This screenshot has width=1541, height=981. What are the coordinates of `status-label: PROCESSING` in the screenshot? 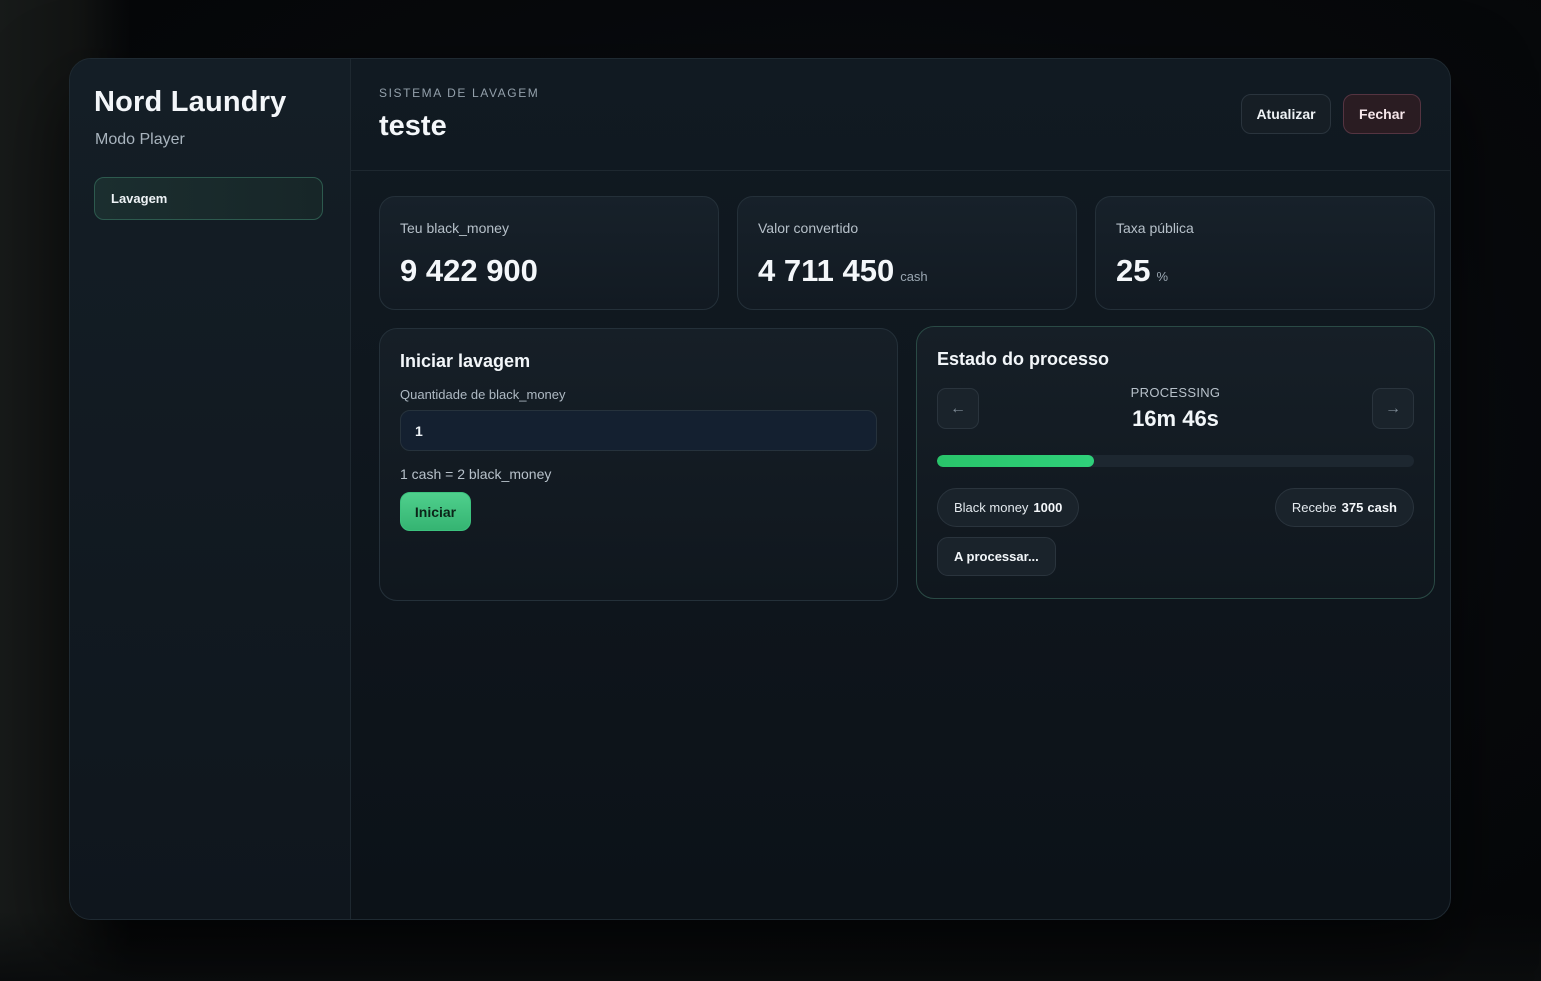 It's located at (1175, 392).